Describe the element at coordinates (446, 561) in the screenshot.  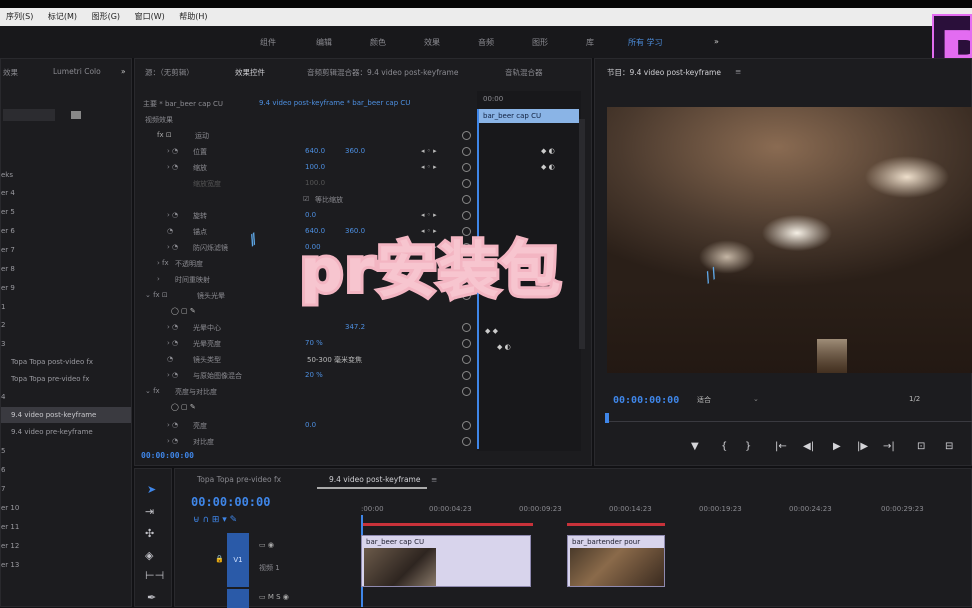
I see `timeline-clip: bar_beer cap CU` at that location.